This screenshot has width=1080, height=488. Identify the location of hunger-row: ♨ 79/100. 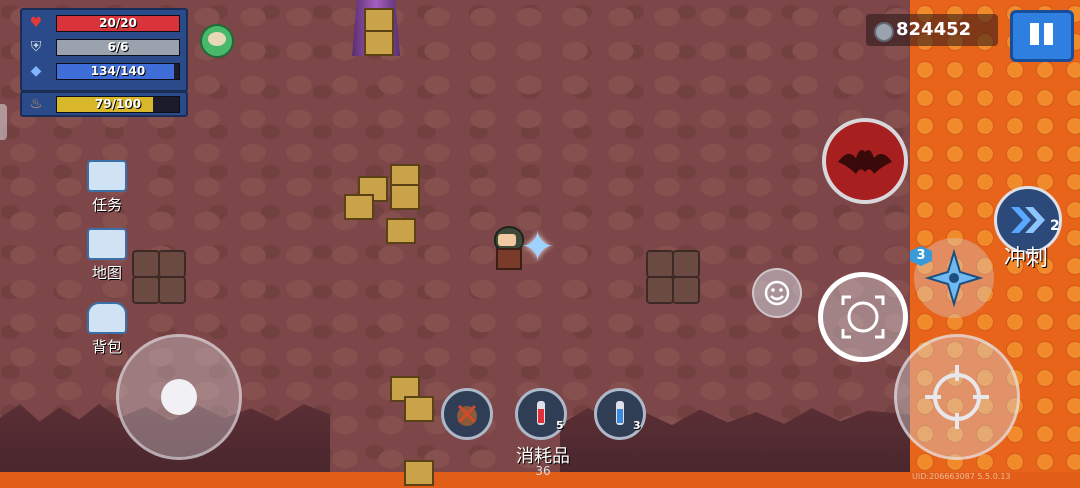
(104, 104).